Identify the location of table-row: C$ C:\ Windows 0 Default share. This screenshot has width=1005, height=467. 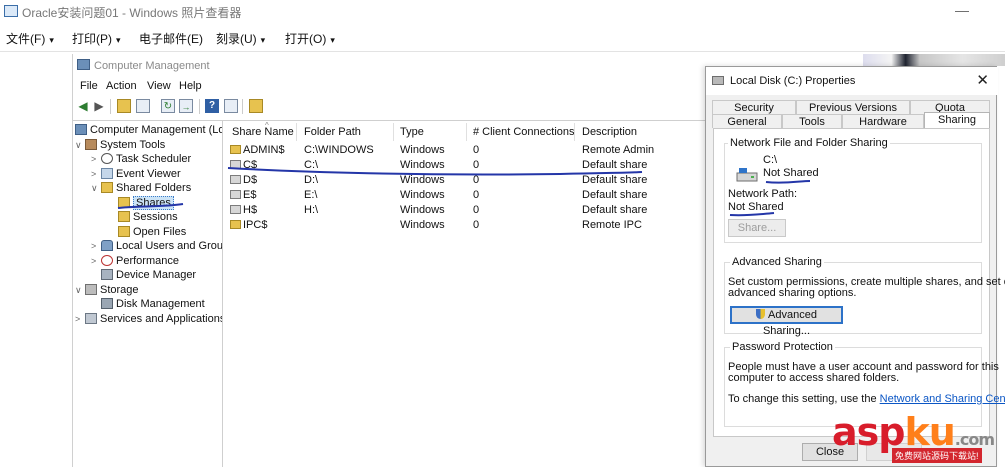
(469, 165).